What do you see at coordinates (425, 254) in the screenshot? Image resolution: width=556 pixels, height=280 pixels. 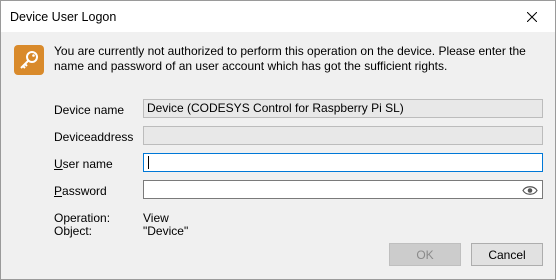 I see `ok-button: OK` at bounding box center [425, 254].